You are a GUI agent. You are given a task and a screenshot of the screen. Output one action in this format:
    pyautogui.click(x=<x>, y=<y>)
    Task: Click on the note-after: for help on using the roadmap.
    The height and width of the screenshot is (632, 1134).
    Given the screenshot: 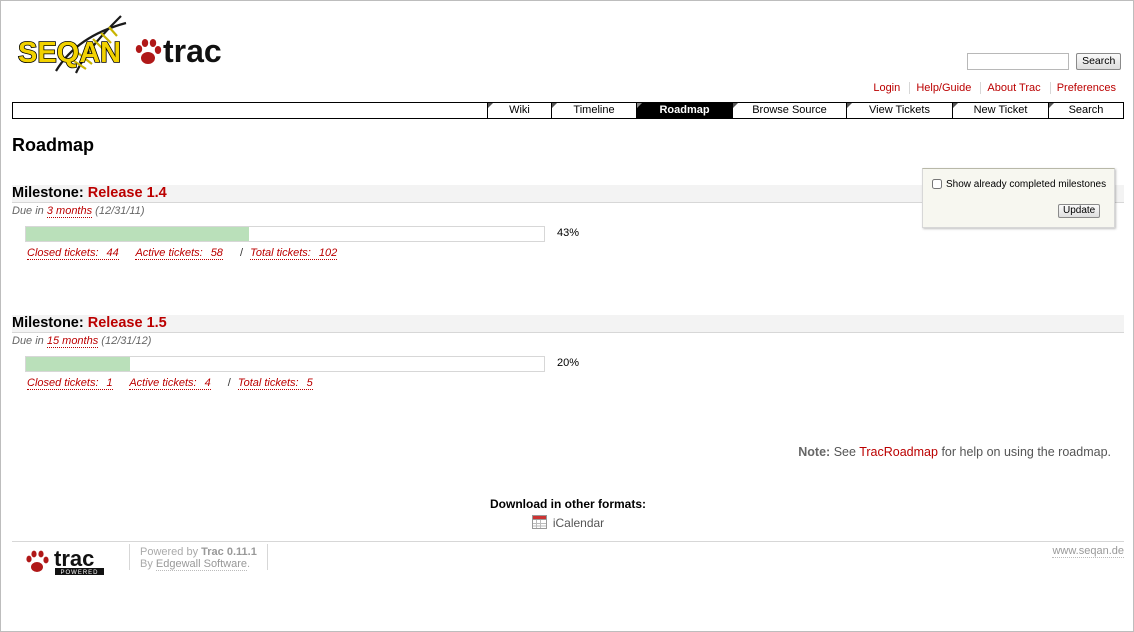 What is the action you would take?
    pyautogui.click(x=1026, y=452)
    